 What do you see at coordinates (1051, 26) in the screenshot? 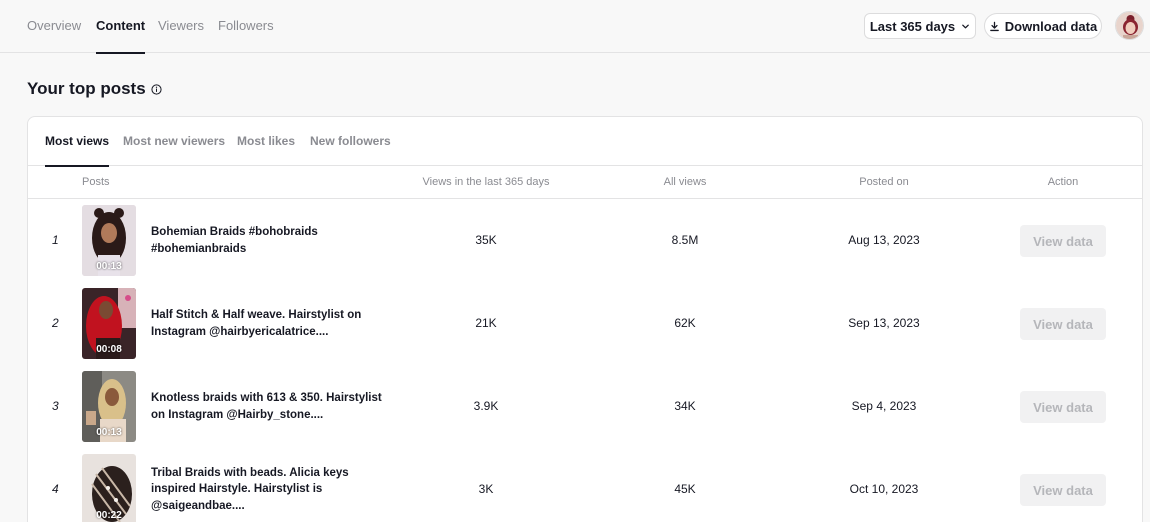
I see `download-data-label: Download data` at bounding box center [1051, 26].